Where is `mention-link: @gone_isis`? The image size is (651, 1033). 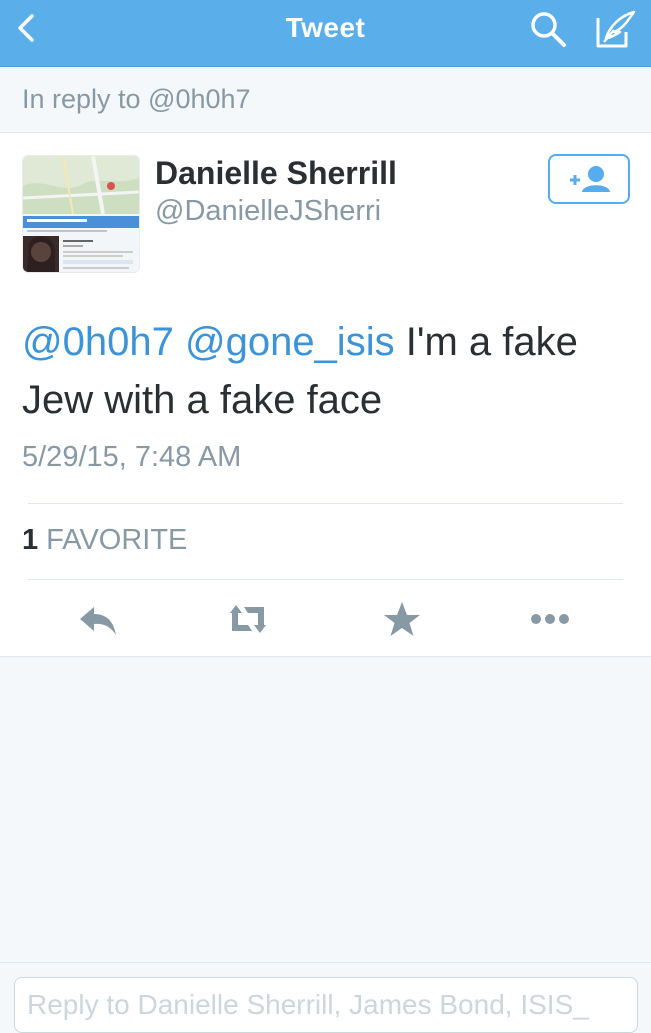
mention-link: @gone_isis is located at coordinates (290, 342).